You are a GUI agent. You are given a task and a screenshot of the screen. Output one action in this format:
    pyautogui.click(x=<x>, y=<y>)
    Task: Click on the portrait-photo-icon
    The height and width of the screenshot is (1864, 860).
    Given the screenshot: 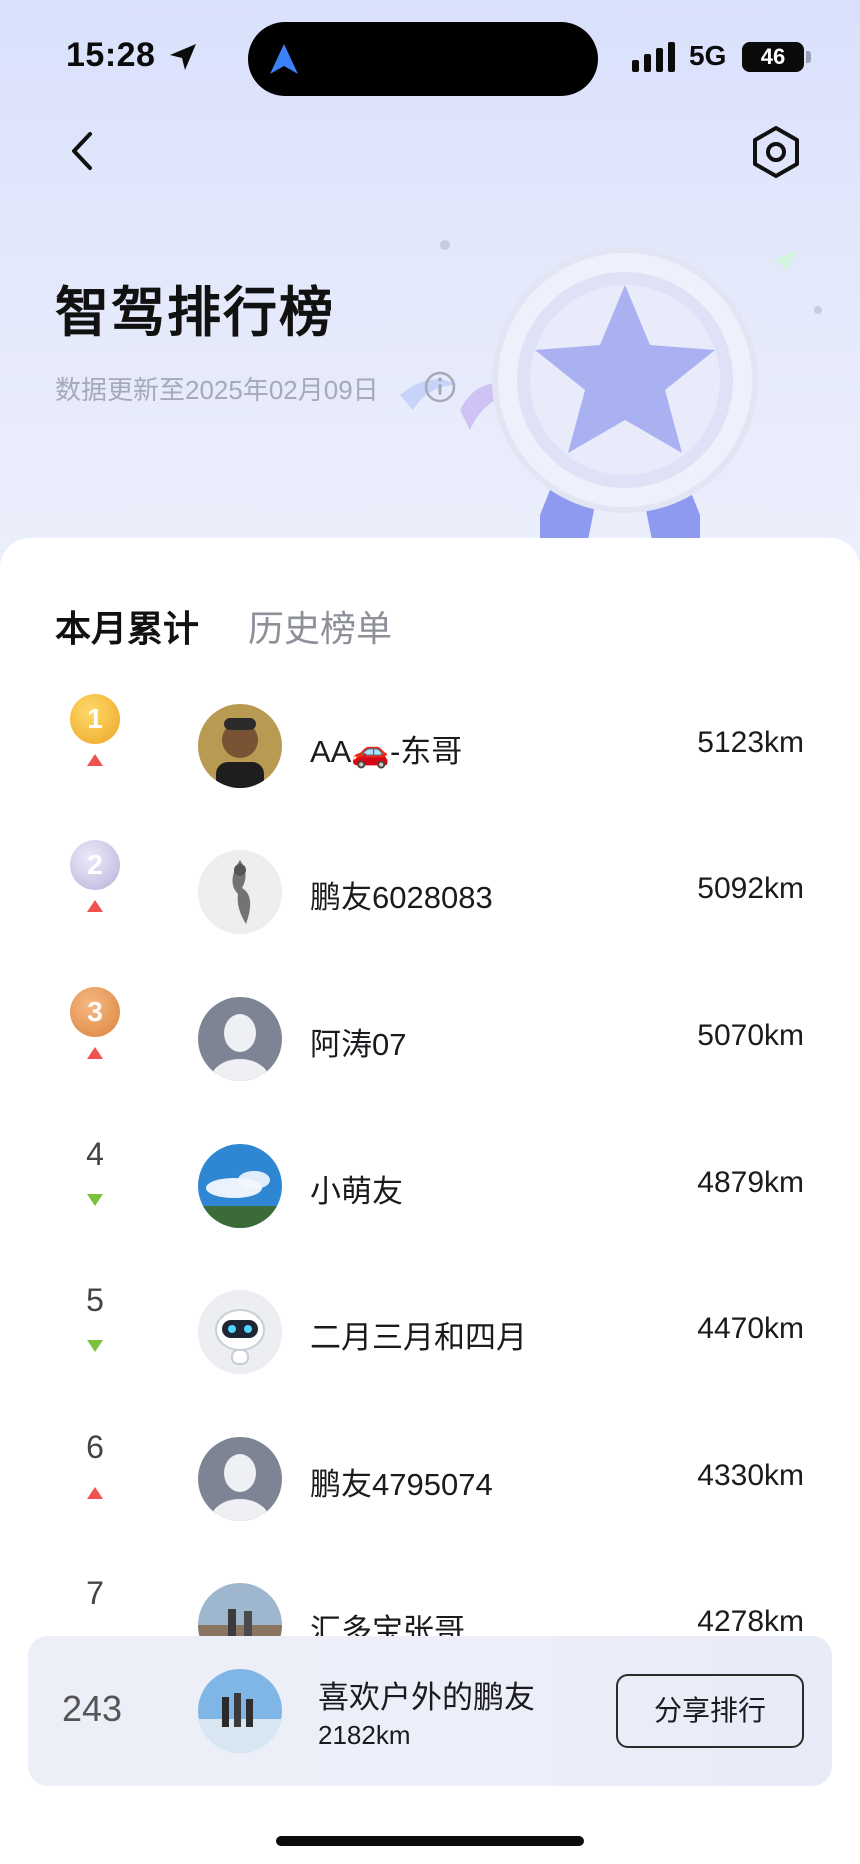 What is the action you would take?
    pyautogui.click(x=240, y=746)
    